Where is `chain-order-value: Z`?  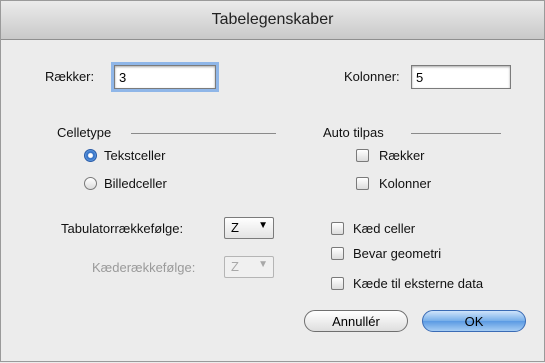 chain-order-value: Z is located at coordinates (235, 266).